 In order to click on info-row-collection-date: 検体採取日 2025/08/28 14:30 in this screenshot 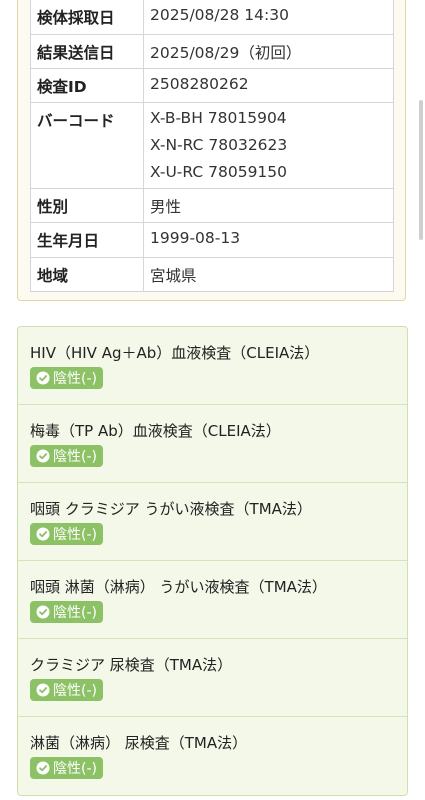, I will do `click(212, 17)`.